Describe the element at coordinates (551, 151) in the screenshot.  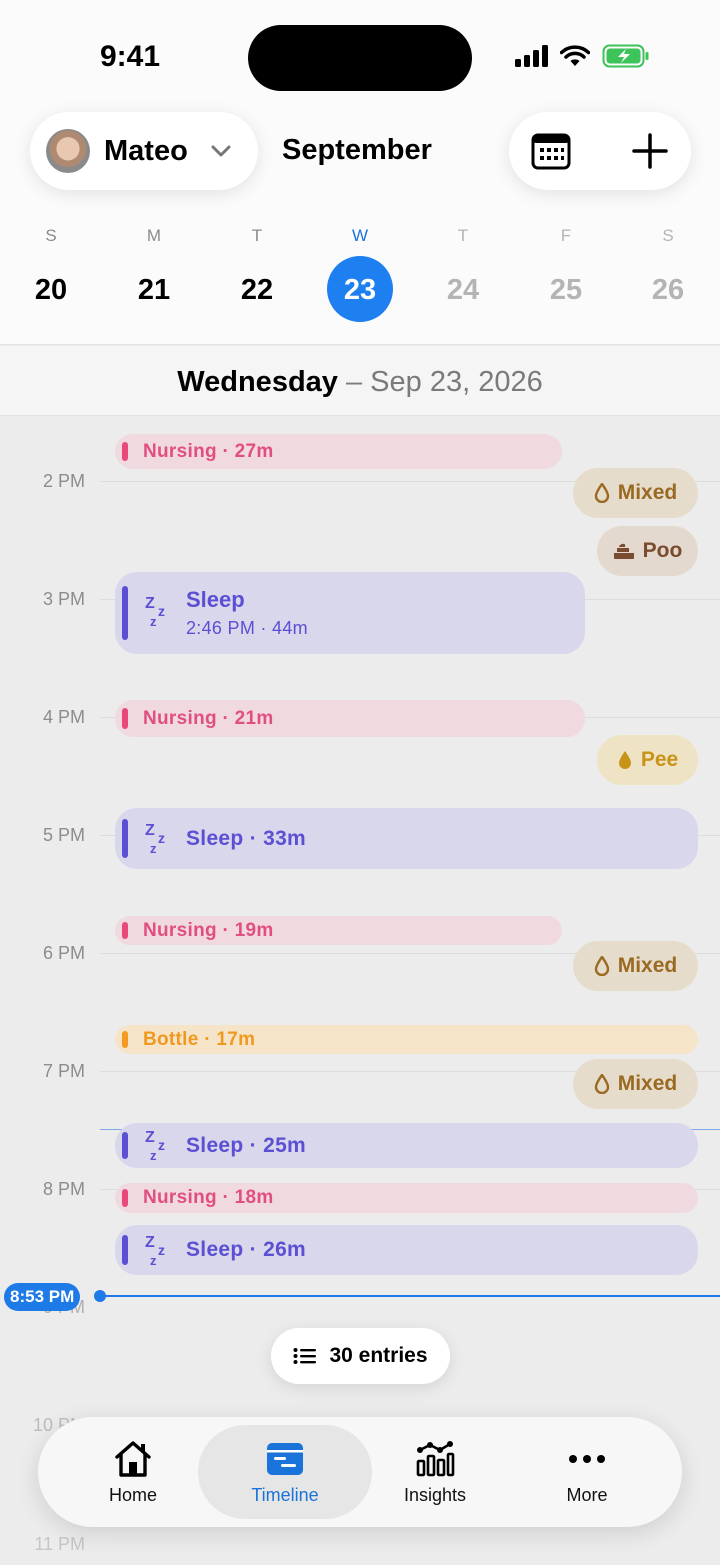
I see `calendar-icon` at that location.